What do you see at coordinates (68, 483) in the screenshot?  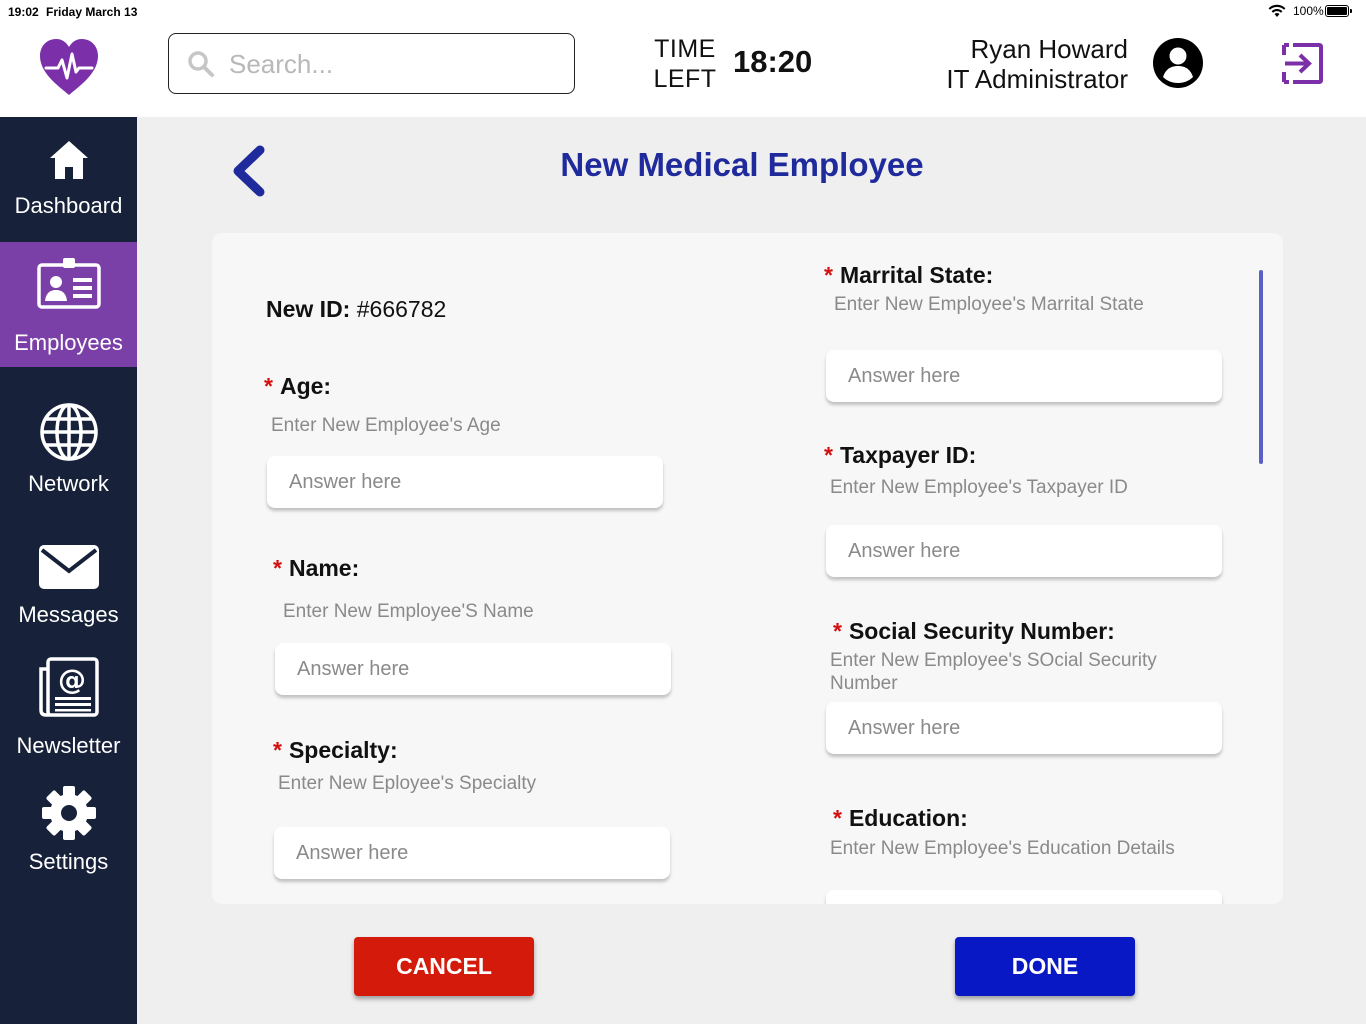 I see `sidebar-item-label: Network` at bounding box center [68, 483].